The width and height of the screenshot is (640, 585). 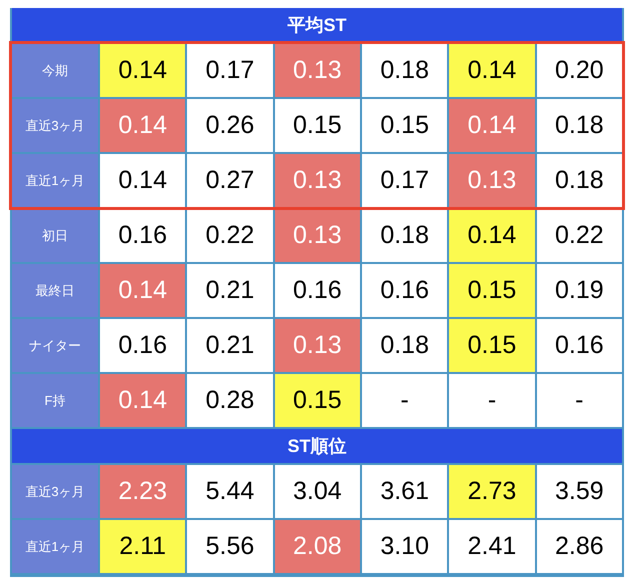 I want to click on row-label: 初日, so click(x=55, y=235).